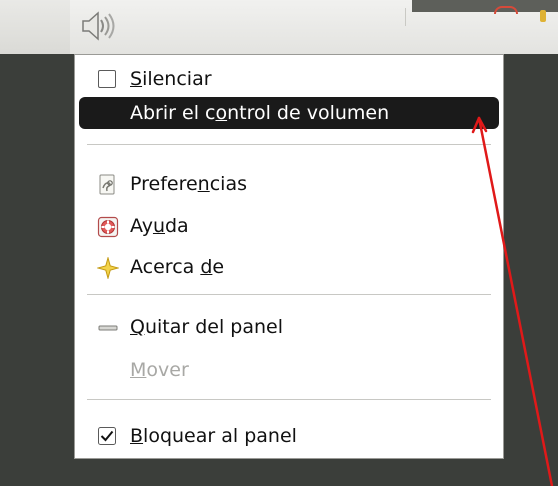 The height and width of the screenshot is (486, 558). I want to click on menu-item-ayuda: Ayuda, so click(289, 226).